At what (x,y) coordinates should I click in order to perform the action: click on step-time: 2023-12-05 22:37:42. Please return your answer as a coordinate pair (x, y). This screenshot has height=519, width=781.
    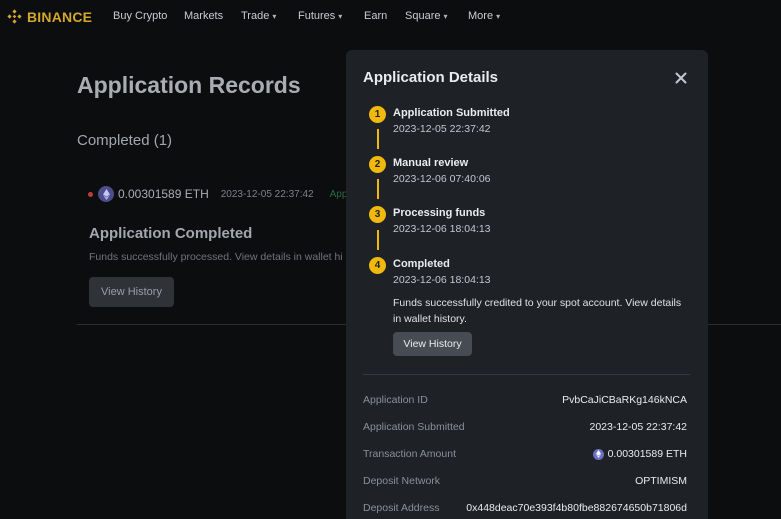
    Looking at the image, I should click on (442, 129).